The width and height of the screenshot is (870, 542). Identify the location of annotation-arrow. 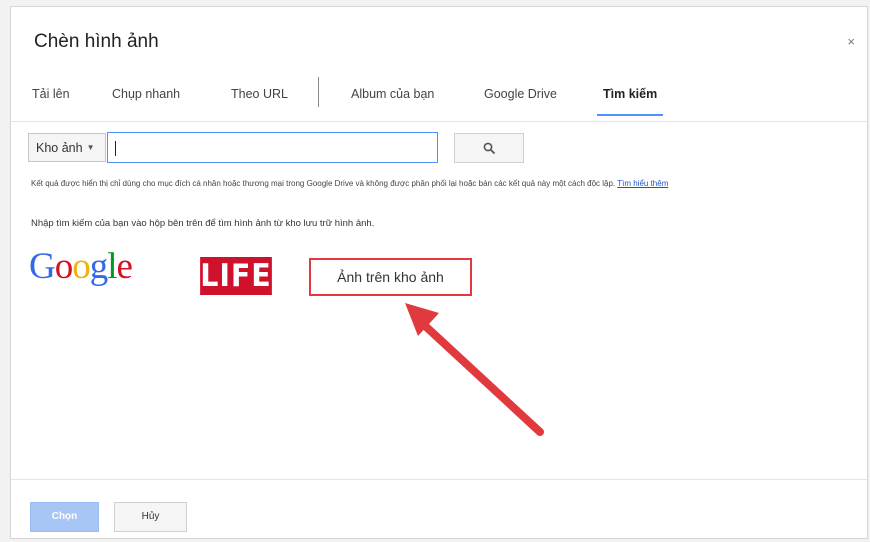
(474, 369).